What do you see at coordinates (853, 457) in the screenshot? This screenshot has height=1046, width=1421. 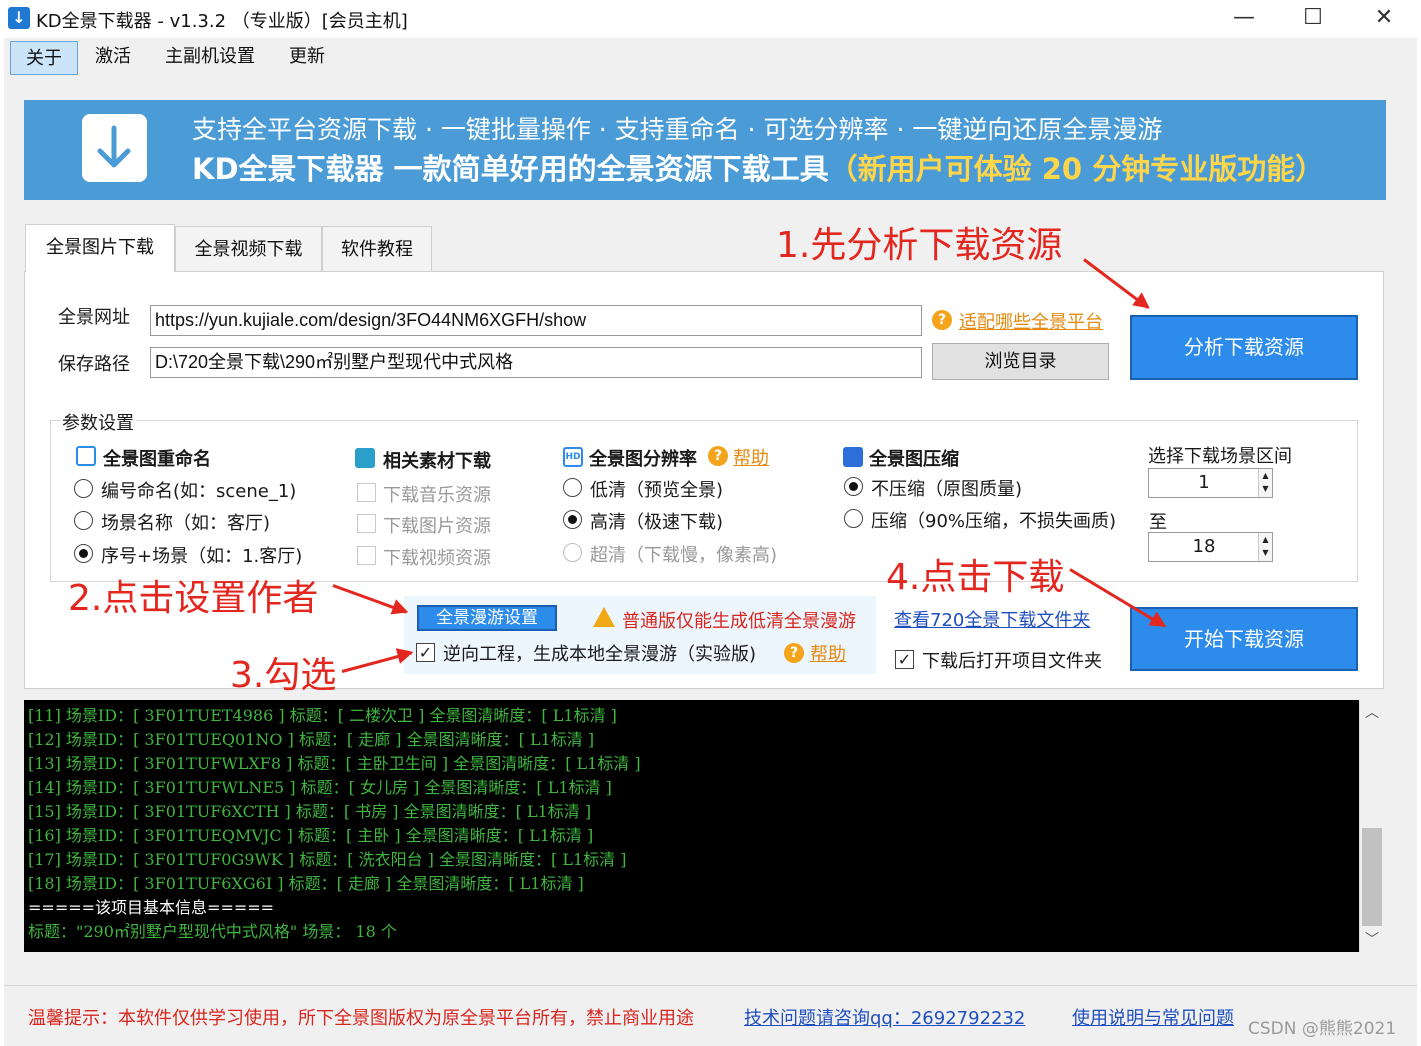 I see `compress-icon` at bounding box center [853, 457].